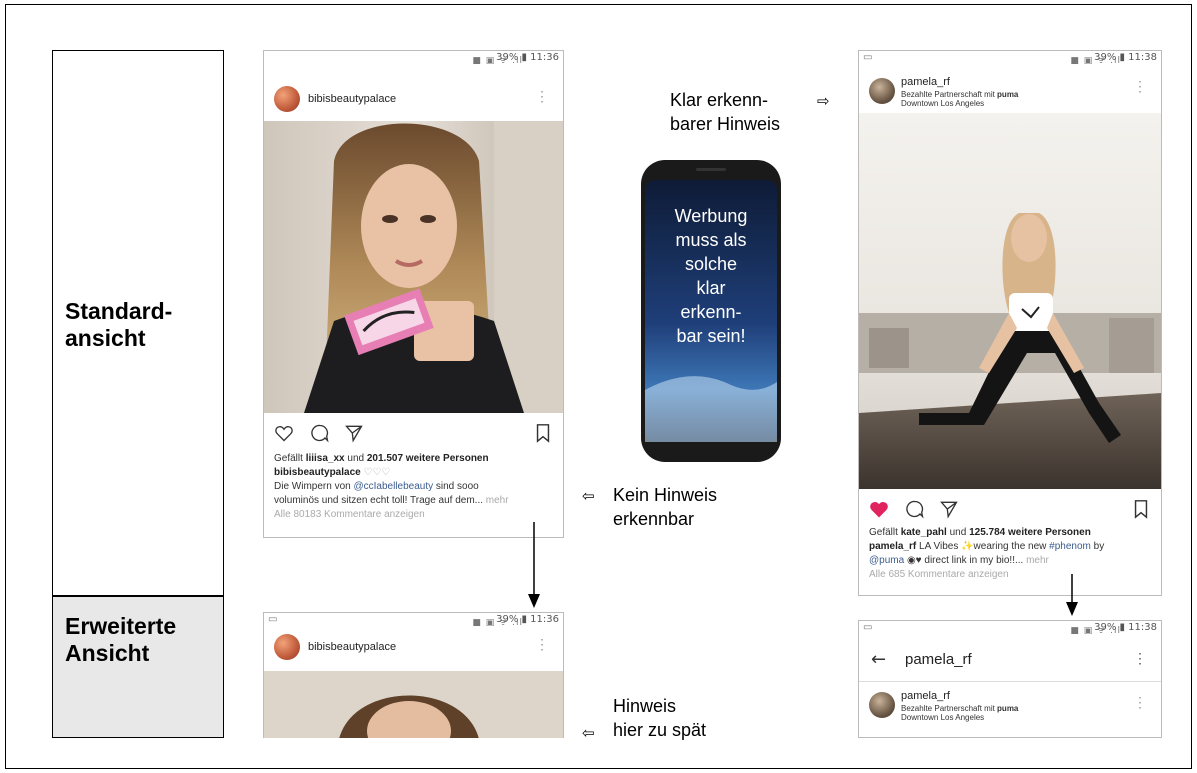  I want to click on liked-heart-icon, so click(879, 509).